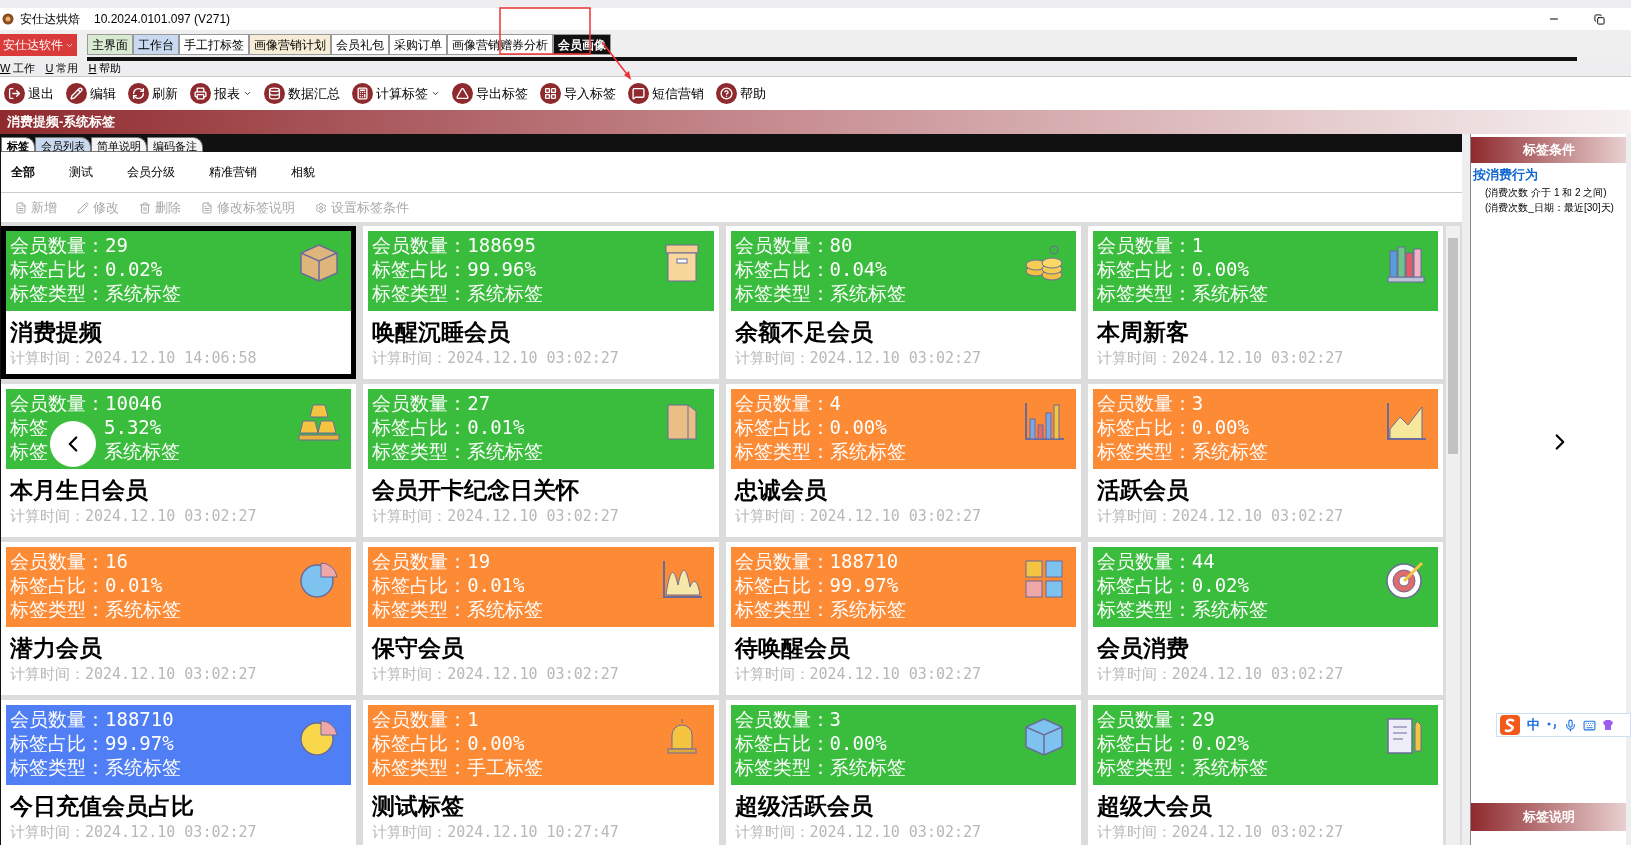 This screenshot has height=845, width=1631. Describe the element at coordinates (1156, 719) in the screenshot. I see `member-count: 会员数量：29` at that location.